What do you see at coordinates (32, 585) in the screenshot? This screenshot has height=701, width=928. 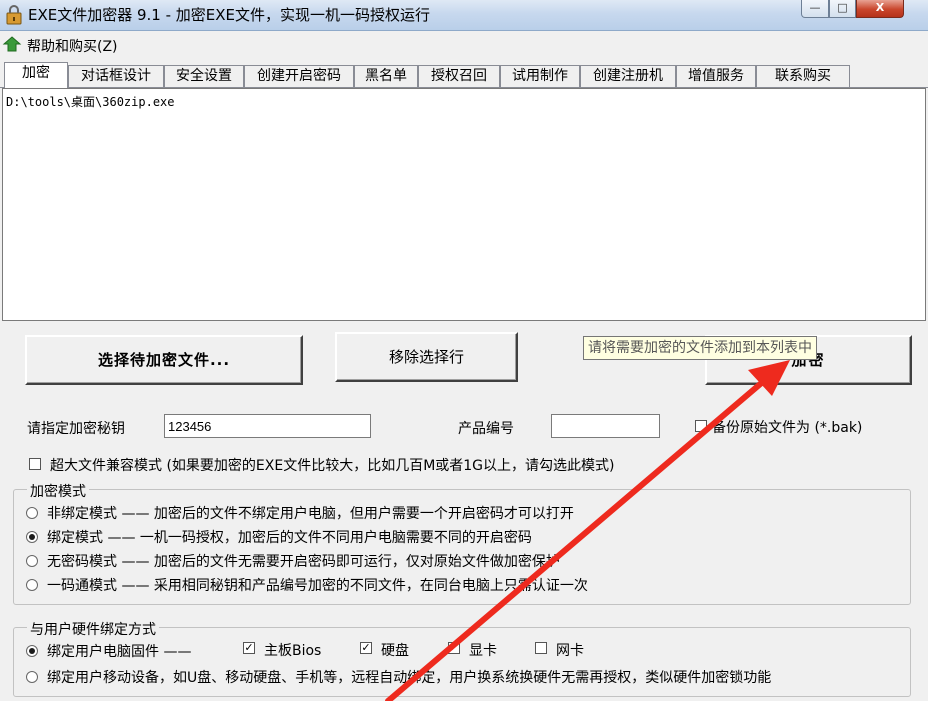 I see `mode-onecode-radio` at bounding box center [32, 585].